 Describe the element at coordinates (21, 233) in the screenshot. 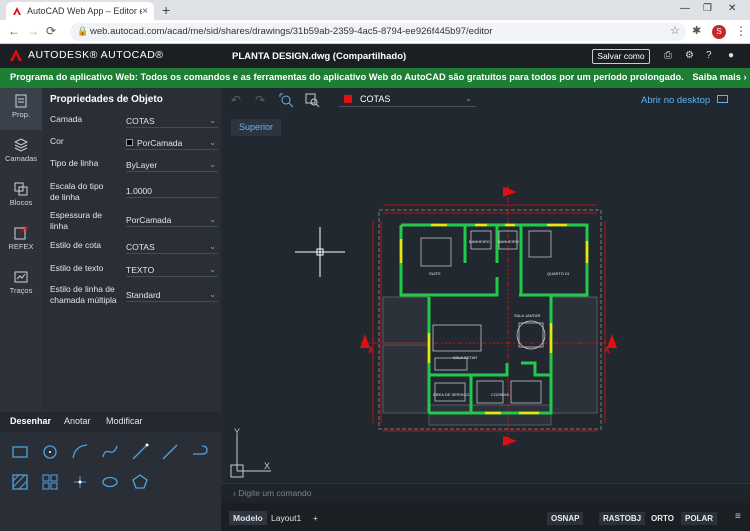

I see `xref-icon` at that location.